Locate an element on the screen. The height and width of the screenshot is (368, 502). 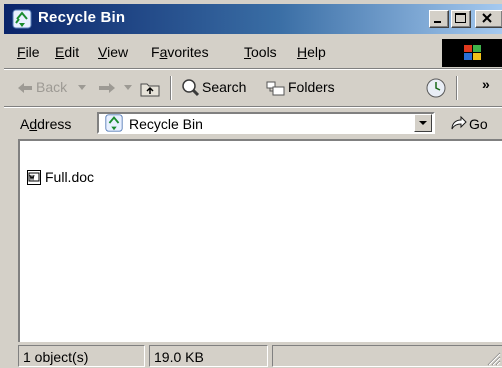
go-arrow-icon is located at coordinates (459, 122).